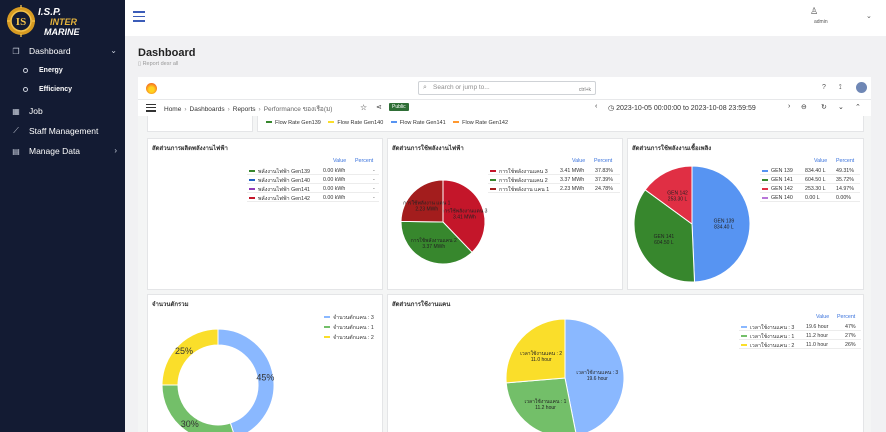 This screenshot has width=886, height=432. Describe the element at coordinates (824, 107) in the screenshot. I see `refresh-icon: ↻` at that location.